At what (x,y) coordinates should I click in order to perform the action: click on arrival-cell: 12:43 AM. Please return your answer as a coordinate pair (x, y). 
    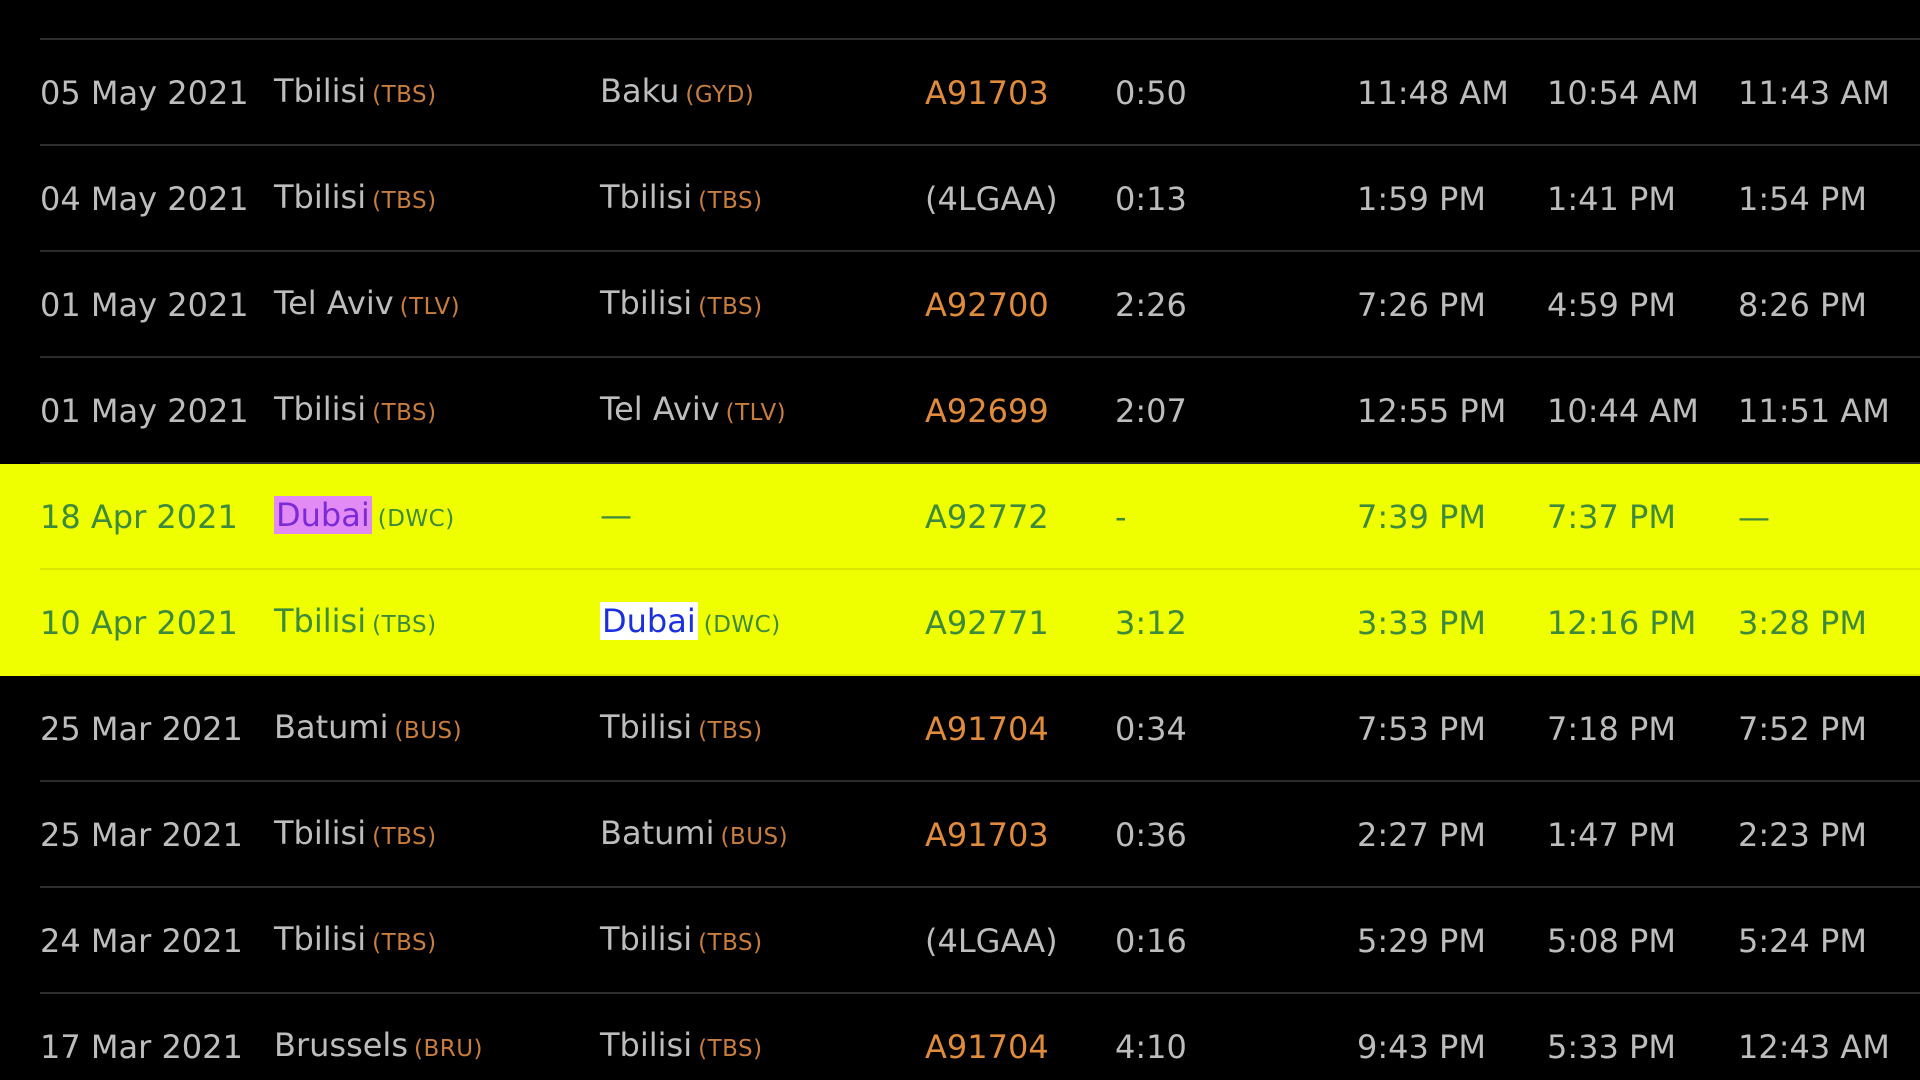
    Looking at the image, I should click on (1814, 1047).